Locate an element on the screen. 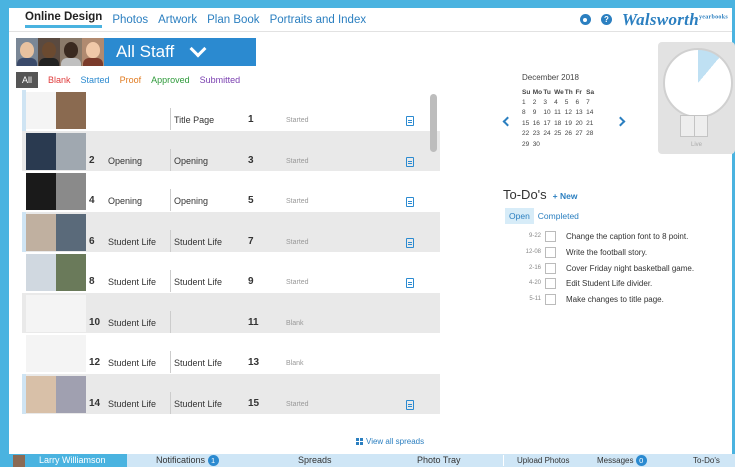 Image resolution: width=735 pixels, height=467 pixels. table-row: 10 Student Life 11 Blank is located at coordinates (231, 312).